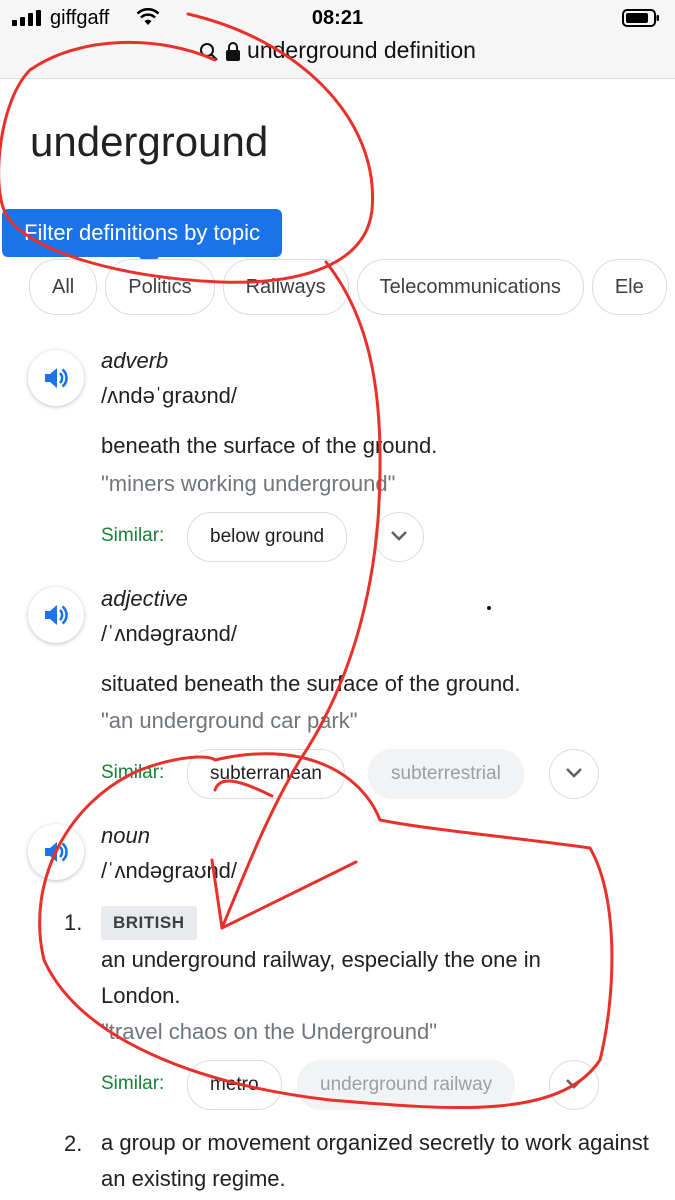 The image size is (675, 1200). What do you see at coordinates (361, 50) in the screenshot?
I see `url-text: underground definition` at bounding box center [361, 50].